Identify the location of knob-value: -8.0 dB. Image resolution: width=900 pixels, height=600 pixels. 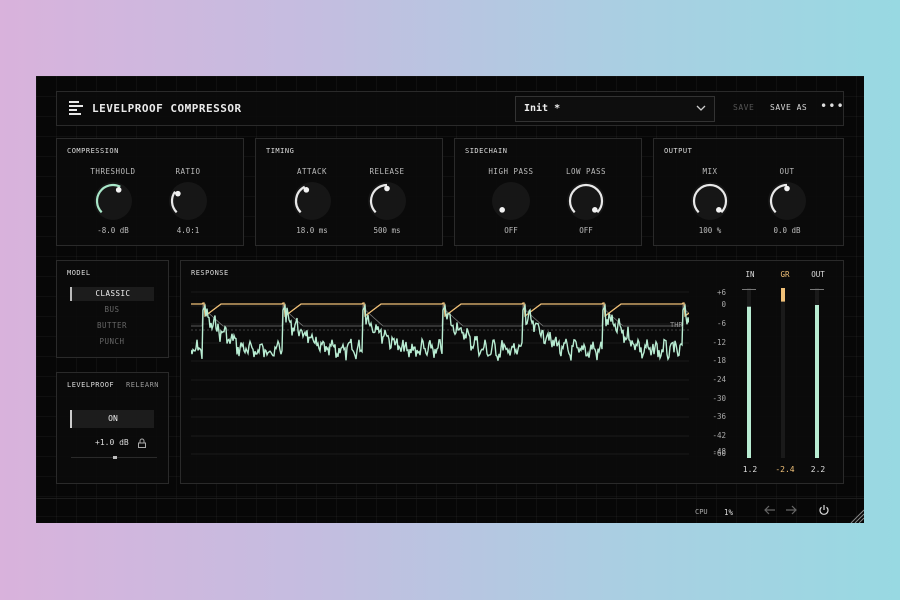
(113, 230).